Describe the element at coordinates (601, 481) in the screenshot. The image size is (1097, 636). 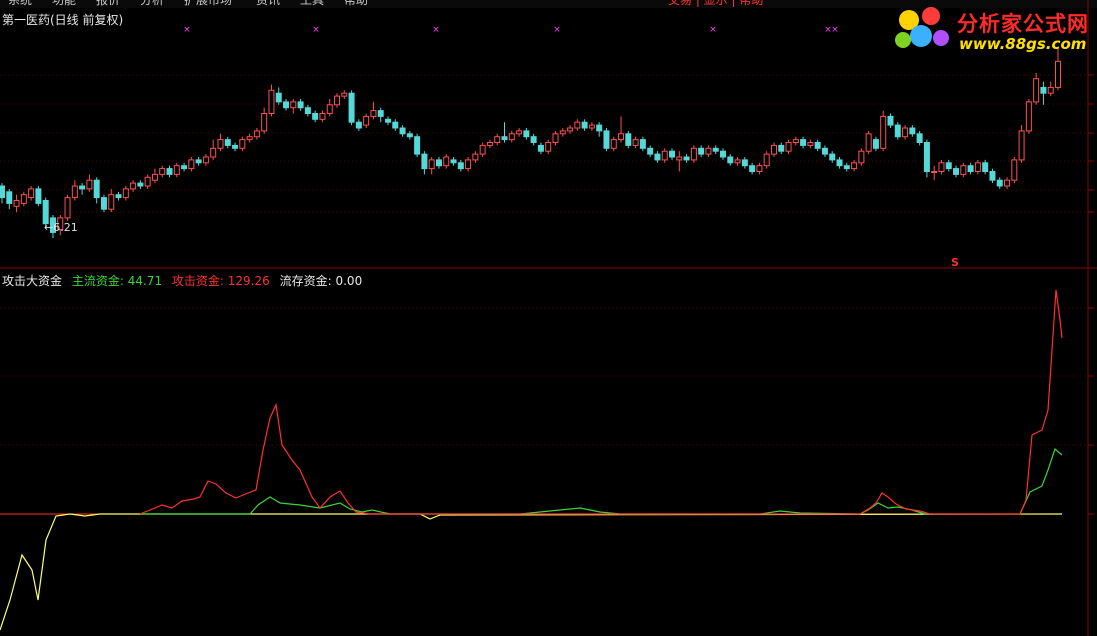
I see `main-fund-line` at that location.